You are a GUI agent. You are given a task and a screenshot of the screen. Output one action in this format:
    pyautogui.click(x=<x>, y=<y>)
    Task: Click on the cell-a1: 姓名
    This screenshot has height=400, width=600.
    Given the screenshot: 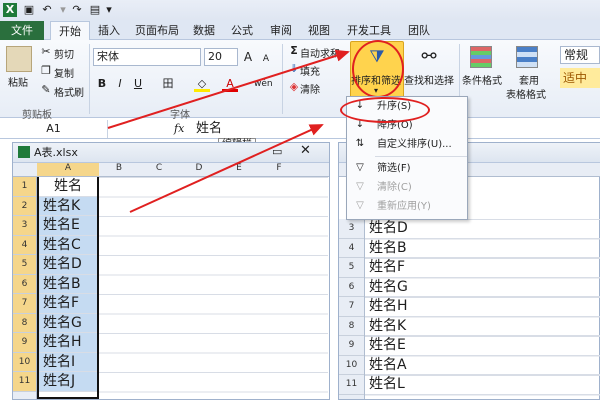 What is the action you would take?
    pyautogui.click(x=68, y=187)
    